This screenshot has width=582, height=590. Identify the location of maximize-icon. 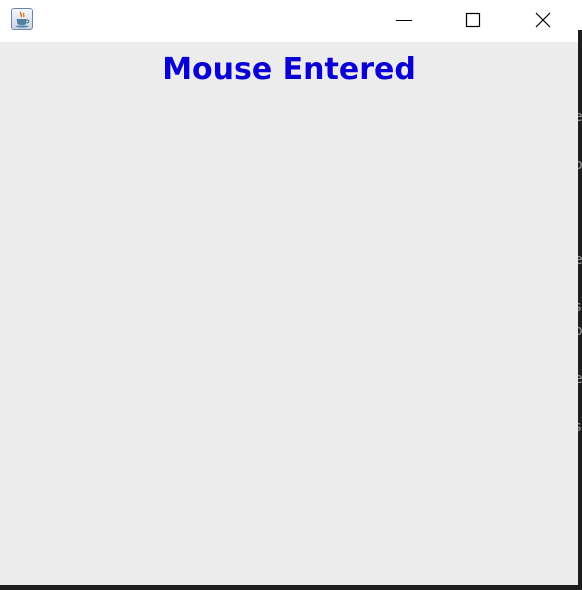
(473, 20).